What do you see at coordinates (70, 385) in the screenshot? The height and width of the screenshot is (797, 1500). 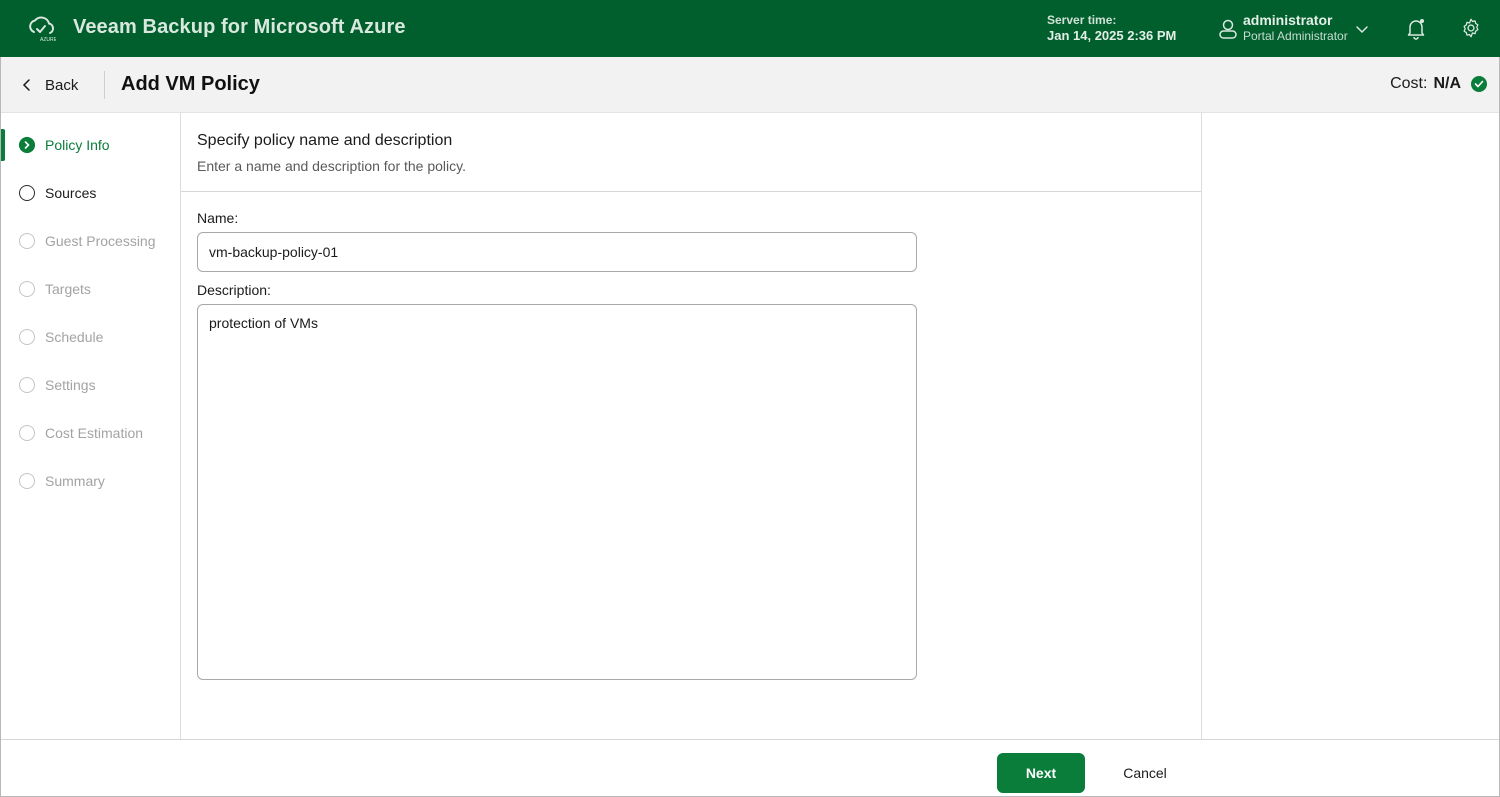 I see `step-label: Settings` at bounding box center [70, 385].